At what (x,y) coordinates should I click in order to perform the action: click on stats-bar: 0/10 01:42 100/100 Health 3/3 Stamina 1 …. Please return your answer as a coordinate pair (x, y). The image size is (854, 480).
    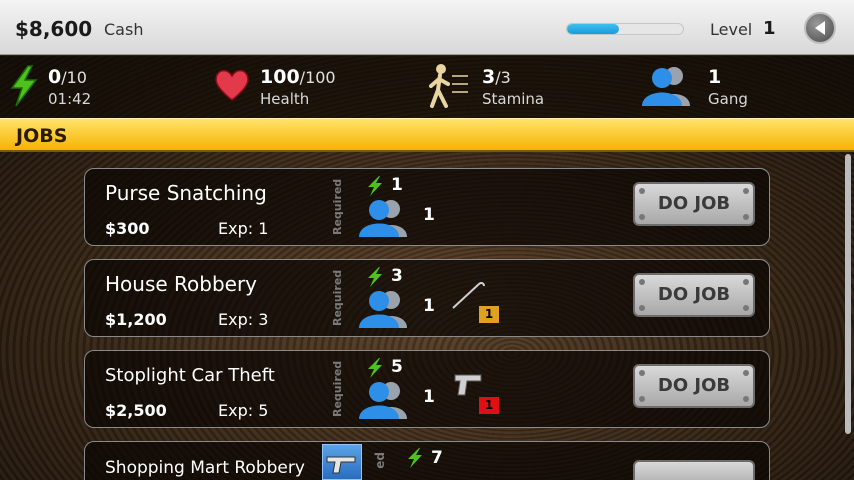
    Looking at the image, I should click on (427, 87).